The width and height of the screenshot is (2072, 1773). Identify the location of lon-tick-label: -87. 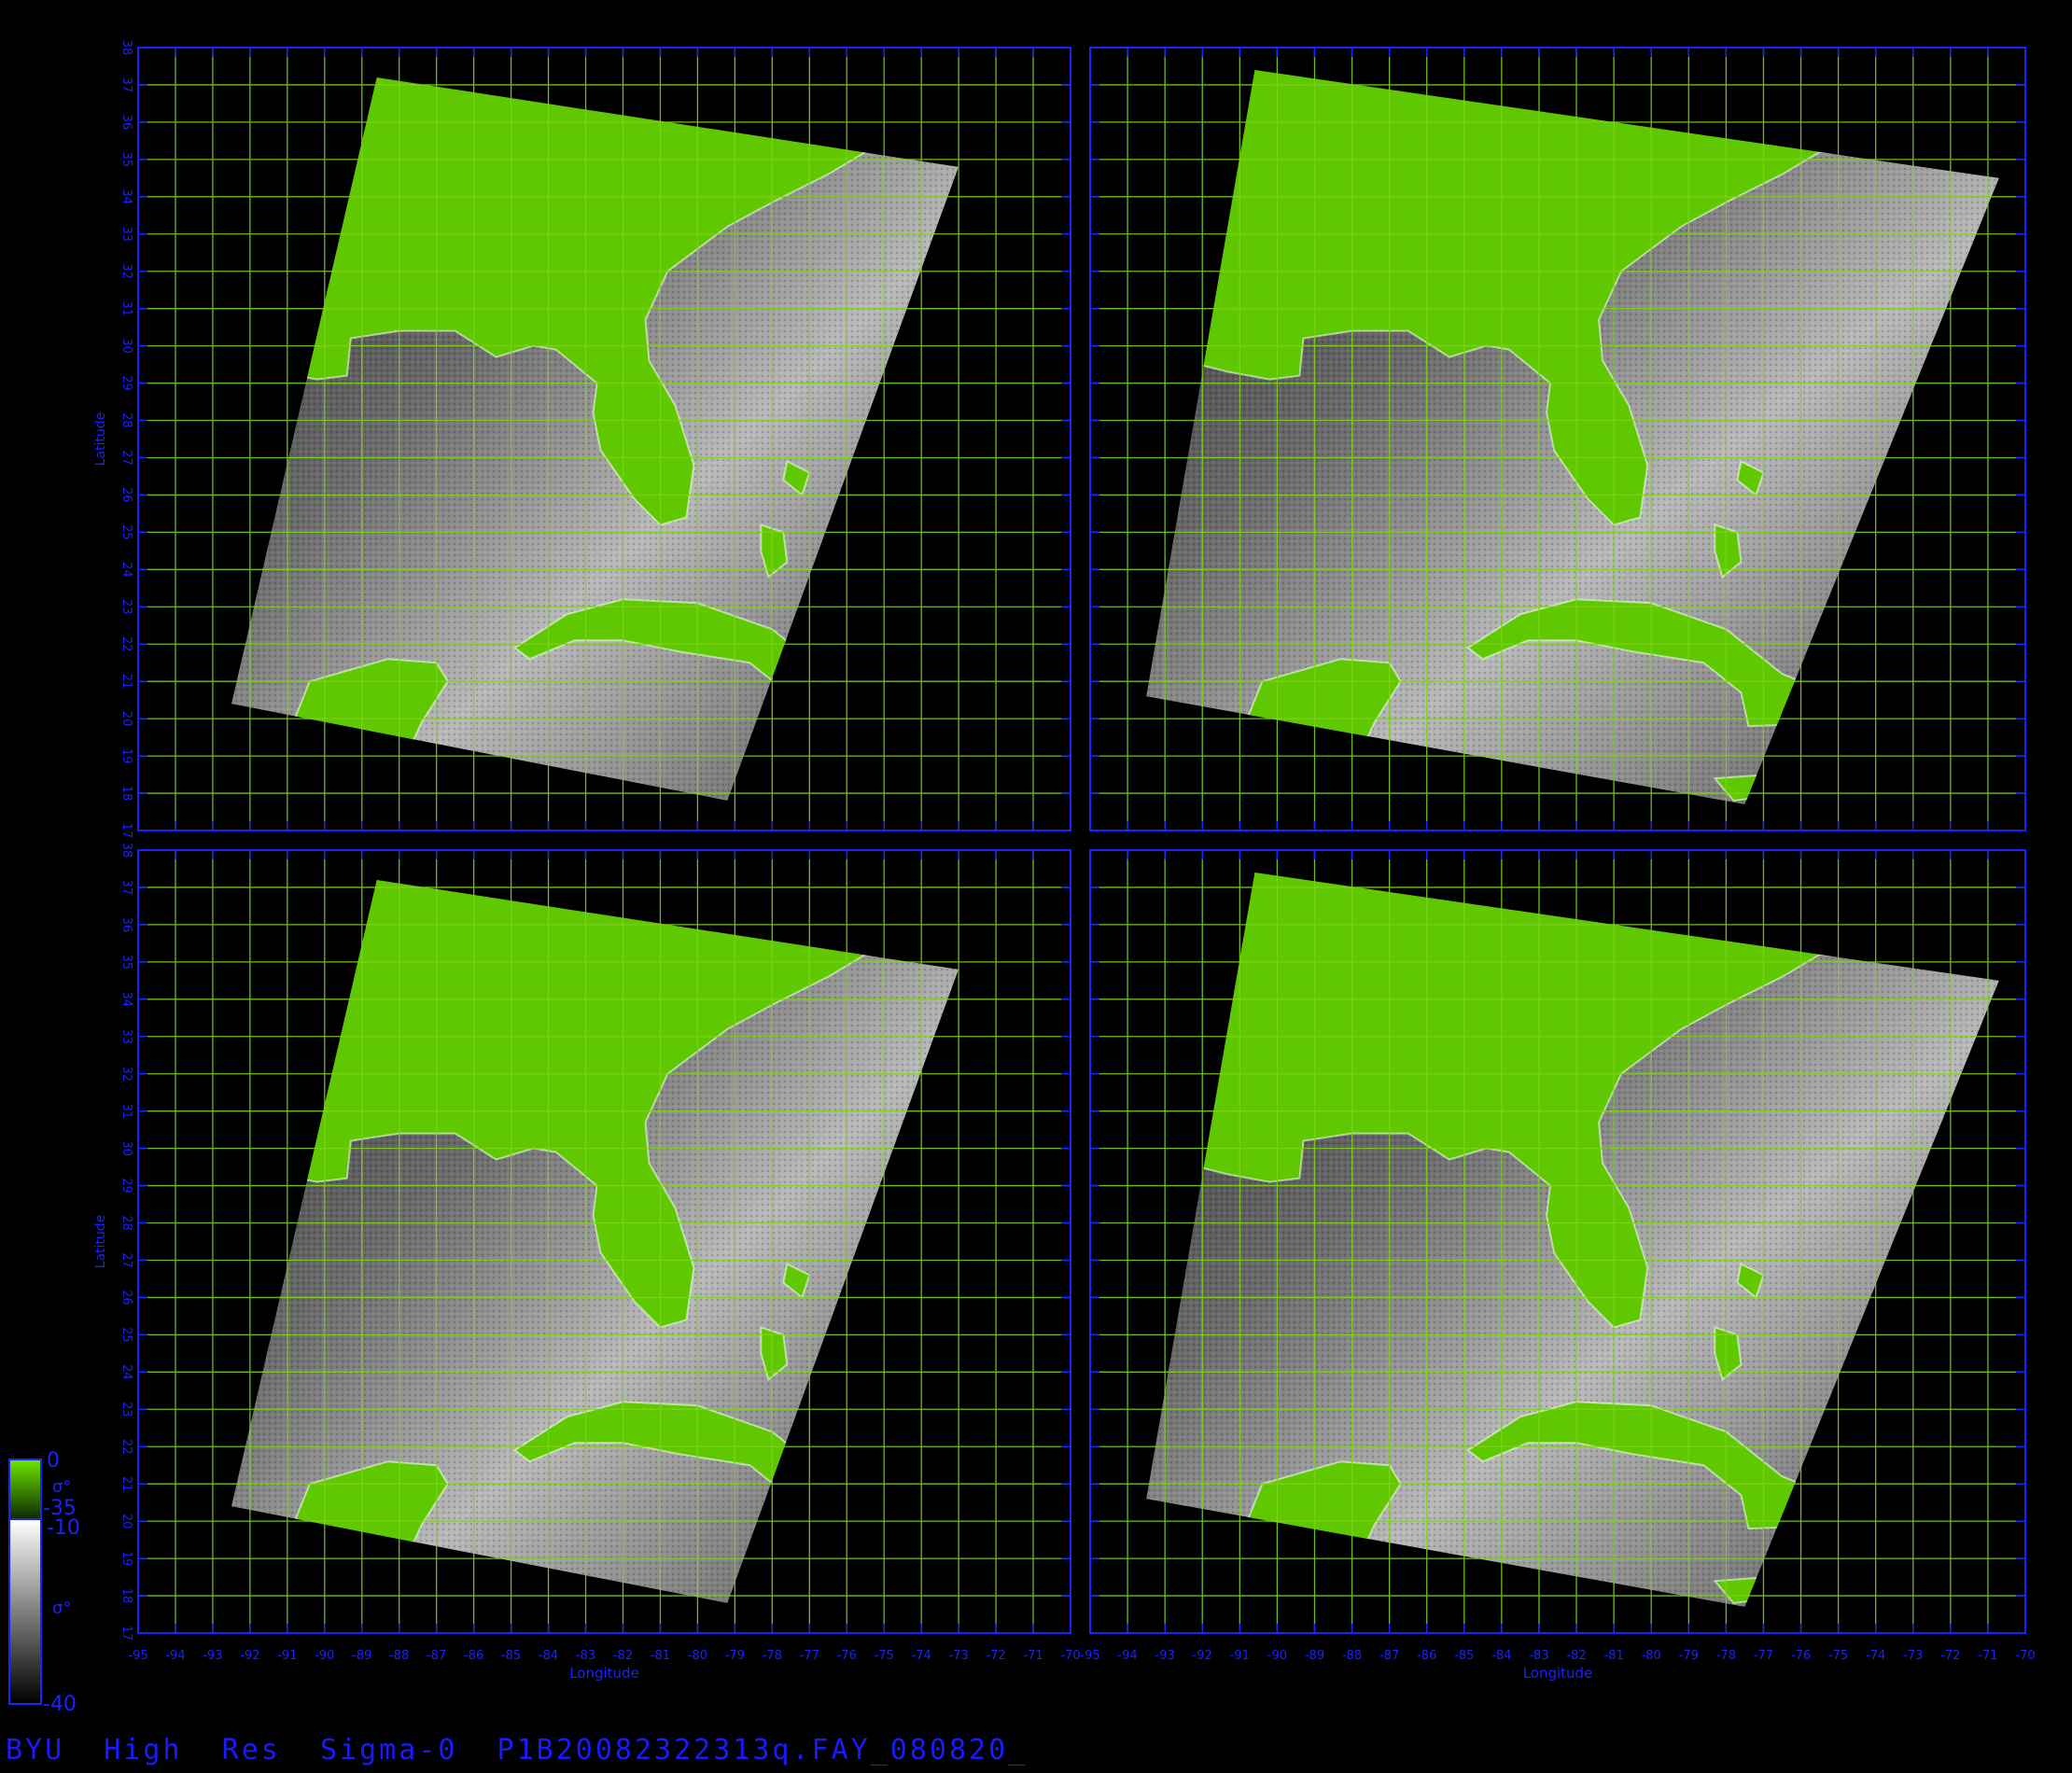
(436, 1656).